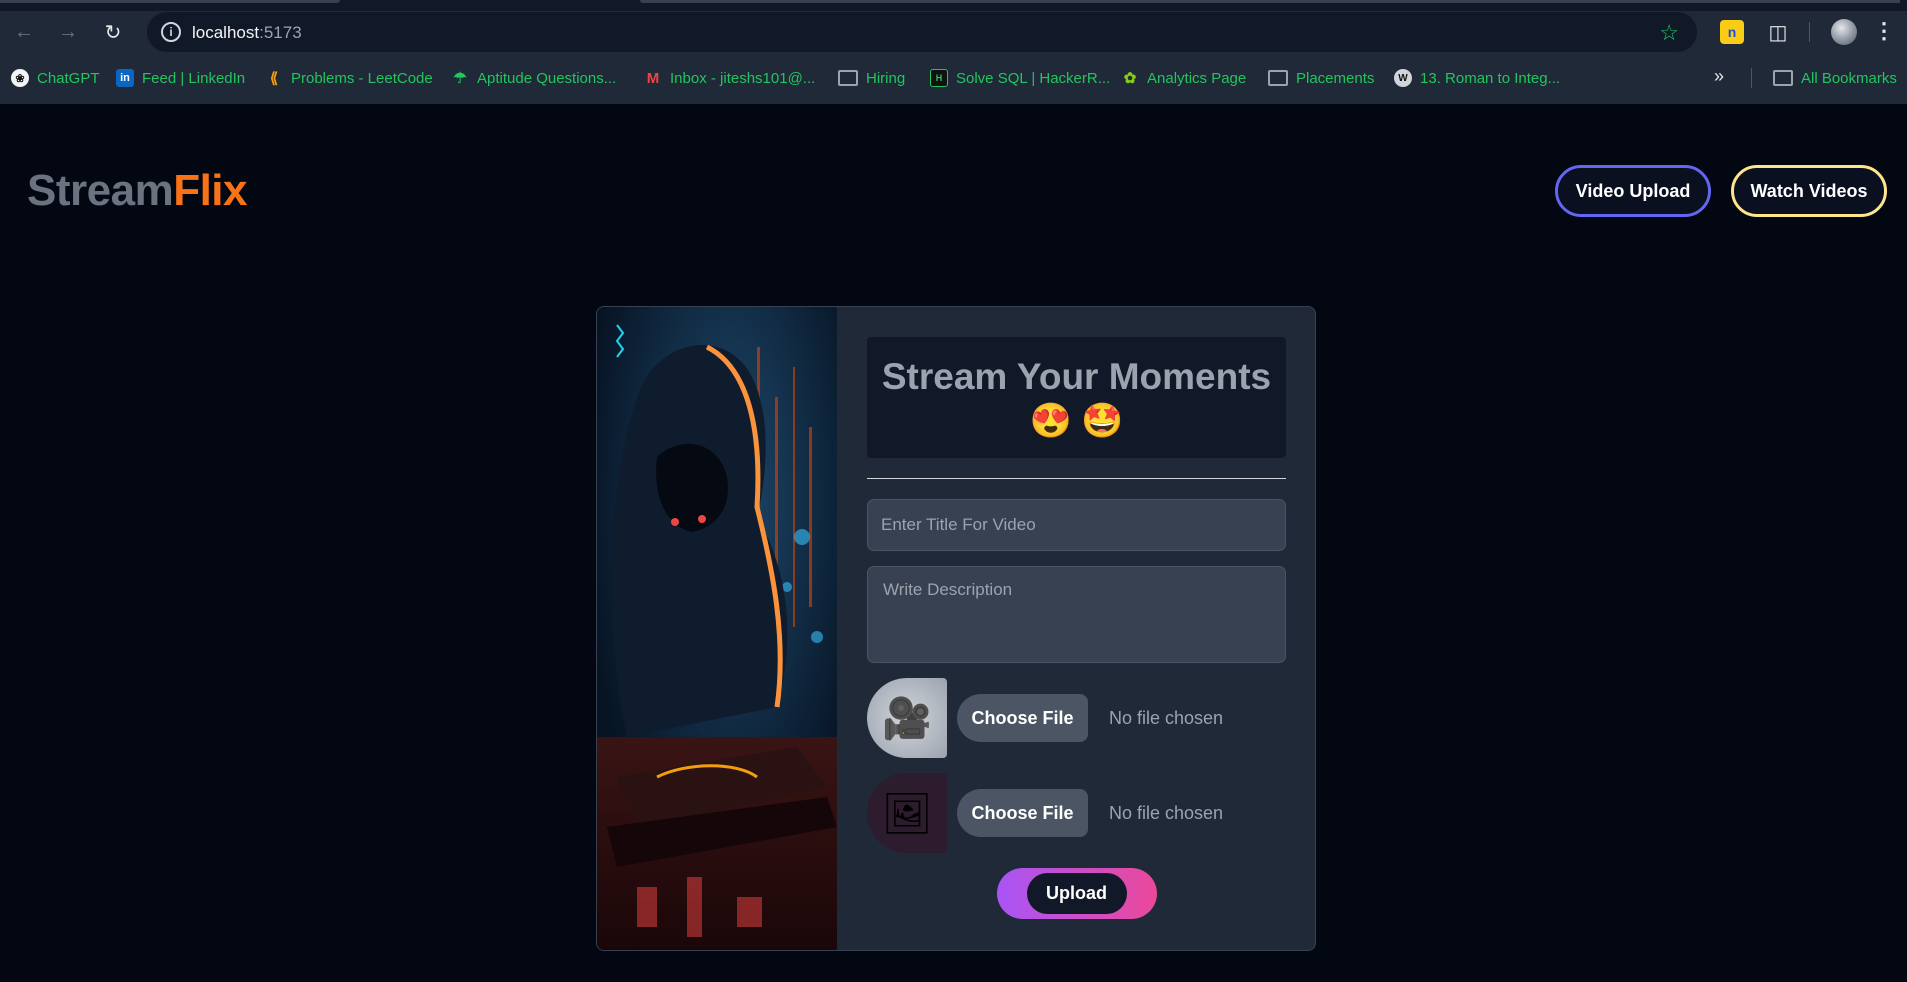  Describe the element at coordinates (1884, 31) in the screenshot. I see `browser-menu-icon: ⋮` at that location.